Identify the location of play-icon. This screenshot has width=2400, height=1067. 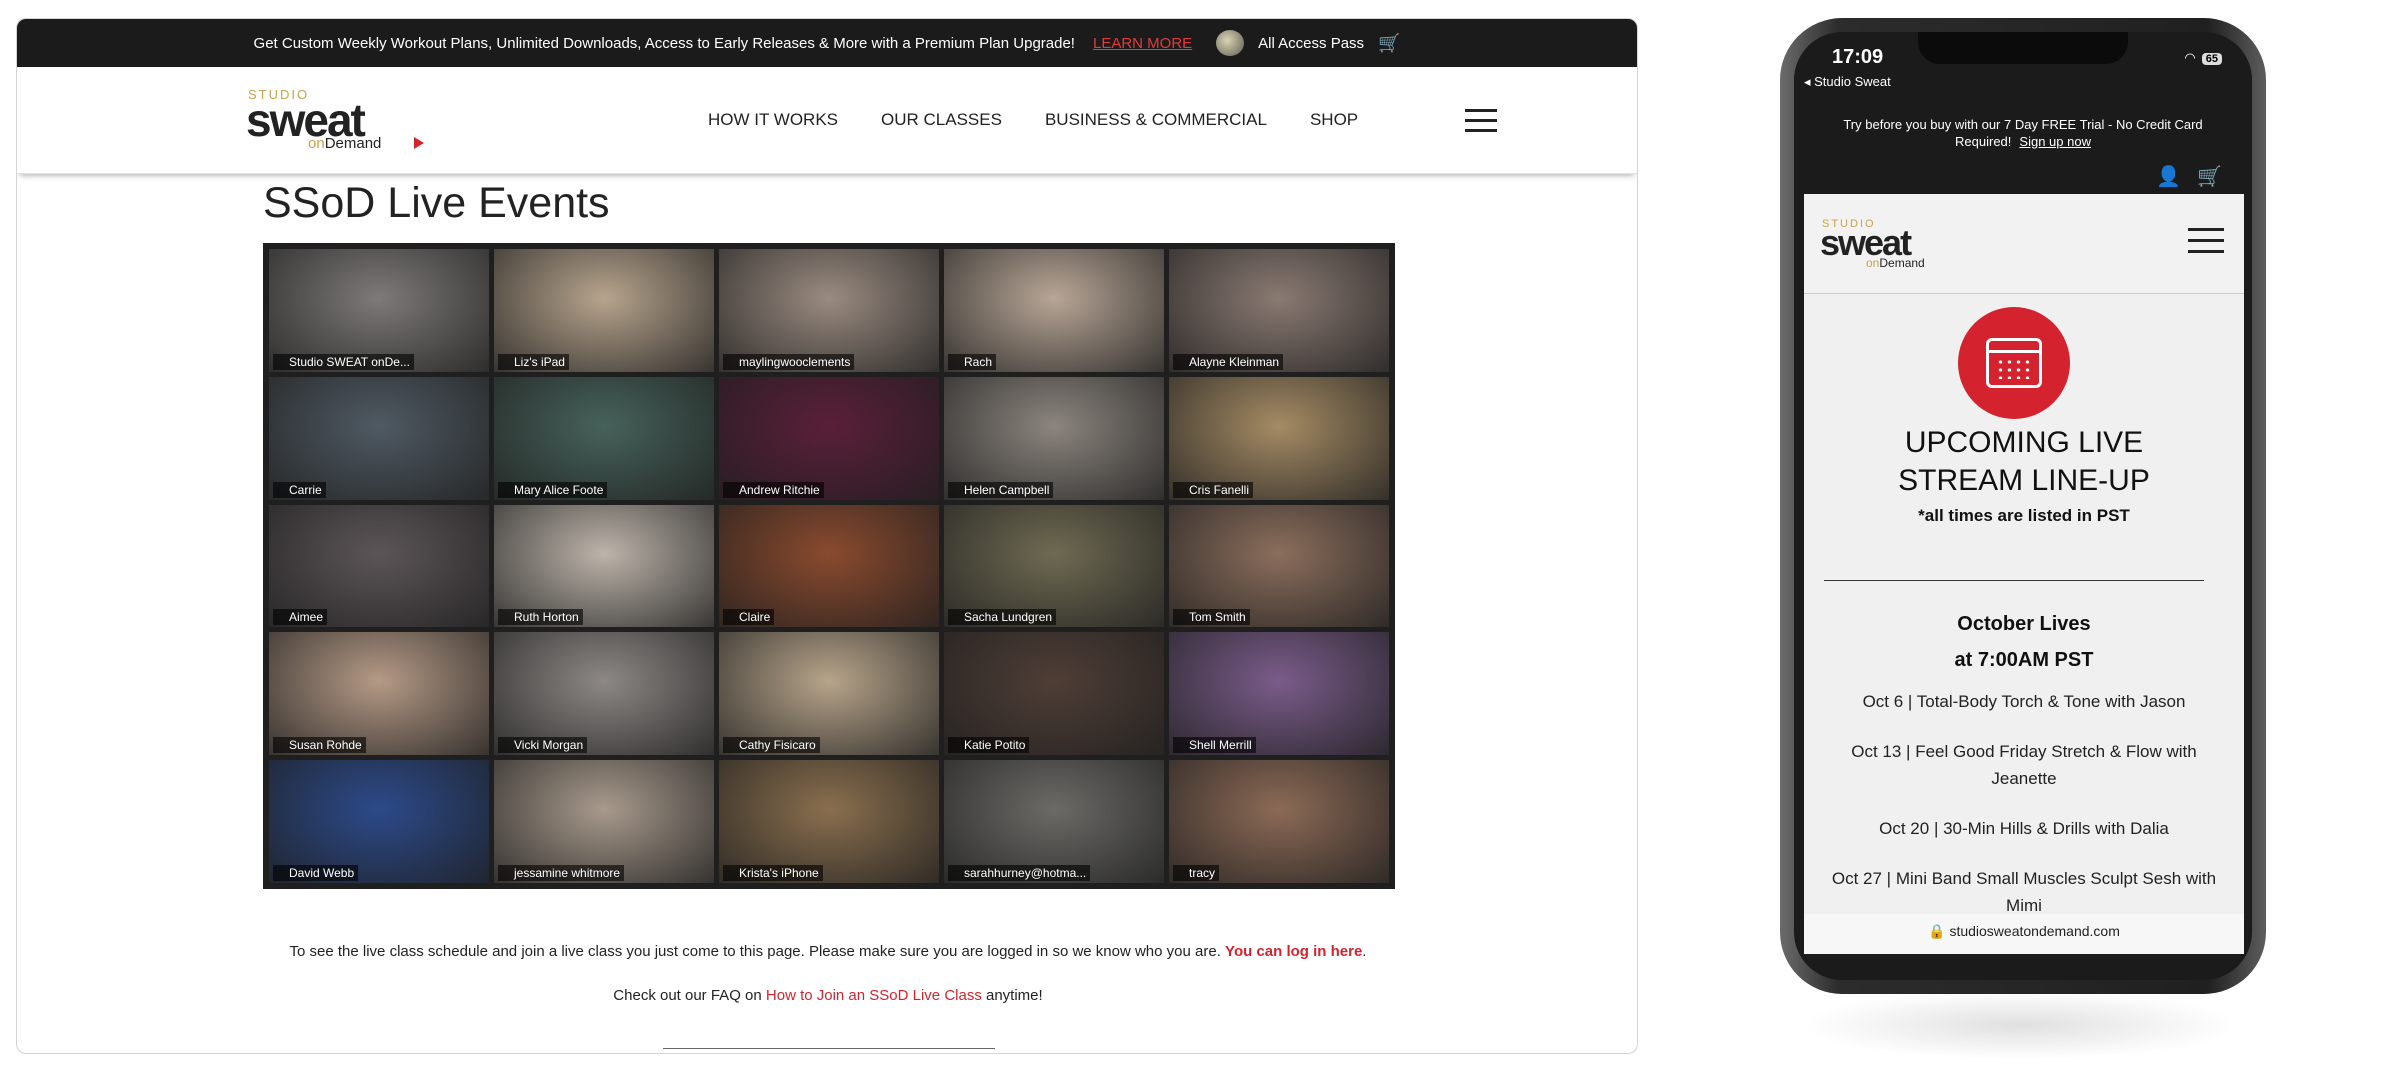
(419, 143).